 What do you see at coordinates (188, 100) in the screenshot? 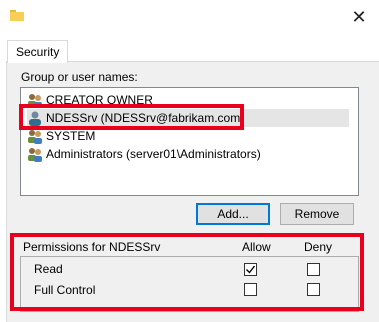
I see `list-item-creator-owner: CREATOR OWNER` at bounding box center [188, 100].